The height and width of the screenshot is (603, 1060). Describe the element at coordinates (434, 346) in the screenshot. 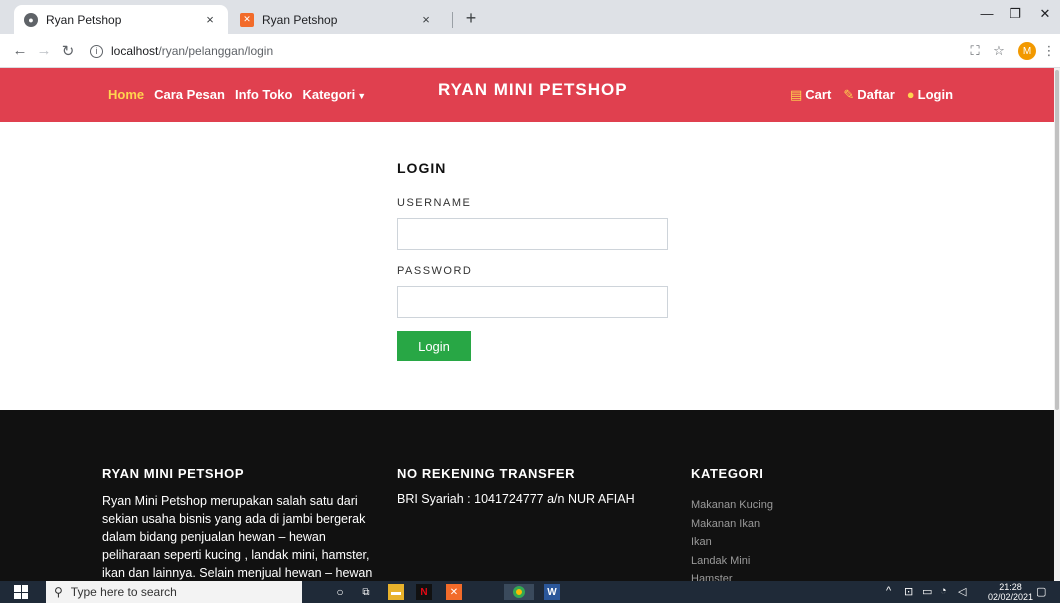

I see `login-button: Login` at that location.